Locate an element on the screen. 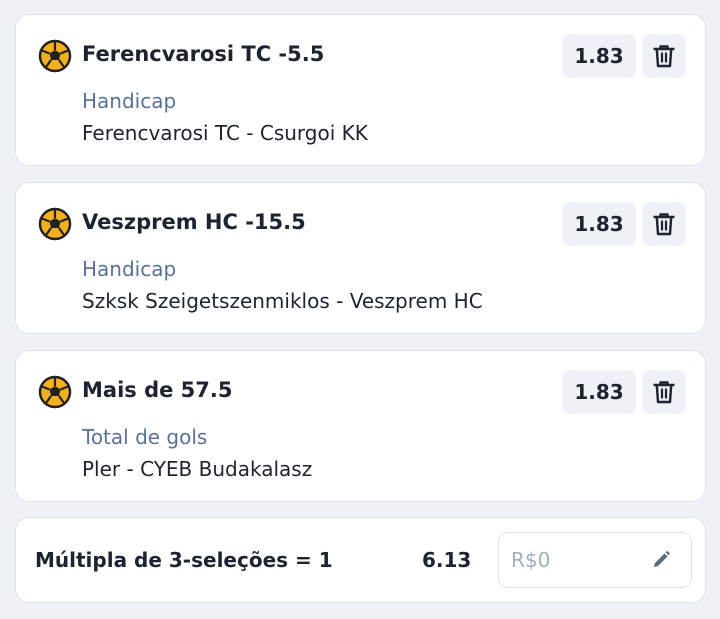  bet-selection-title: Veszprem HC -15.5 is located at coordinates (194, 222).